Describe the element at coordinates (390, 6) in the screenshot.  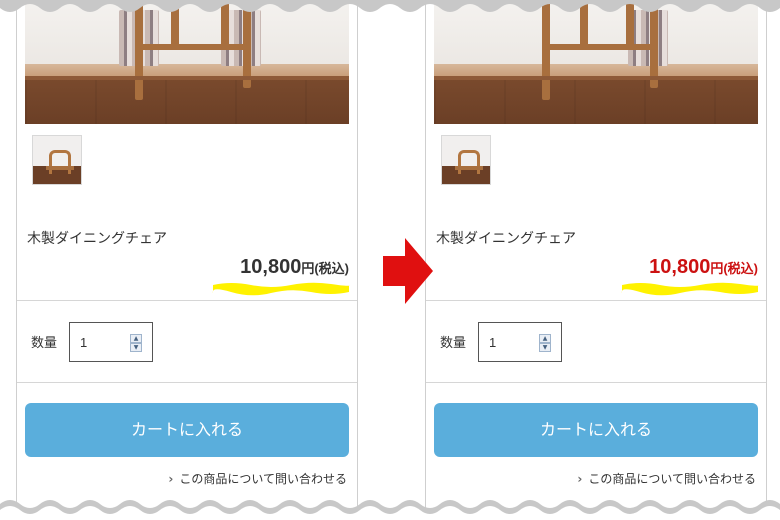
I see `torn-edge-top` at that location.